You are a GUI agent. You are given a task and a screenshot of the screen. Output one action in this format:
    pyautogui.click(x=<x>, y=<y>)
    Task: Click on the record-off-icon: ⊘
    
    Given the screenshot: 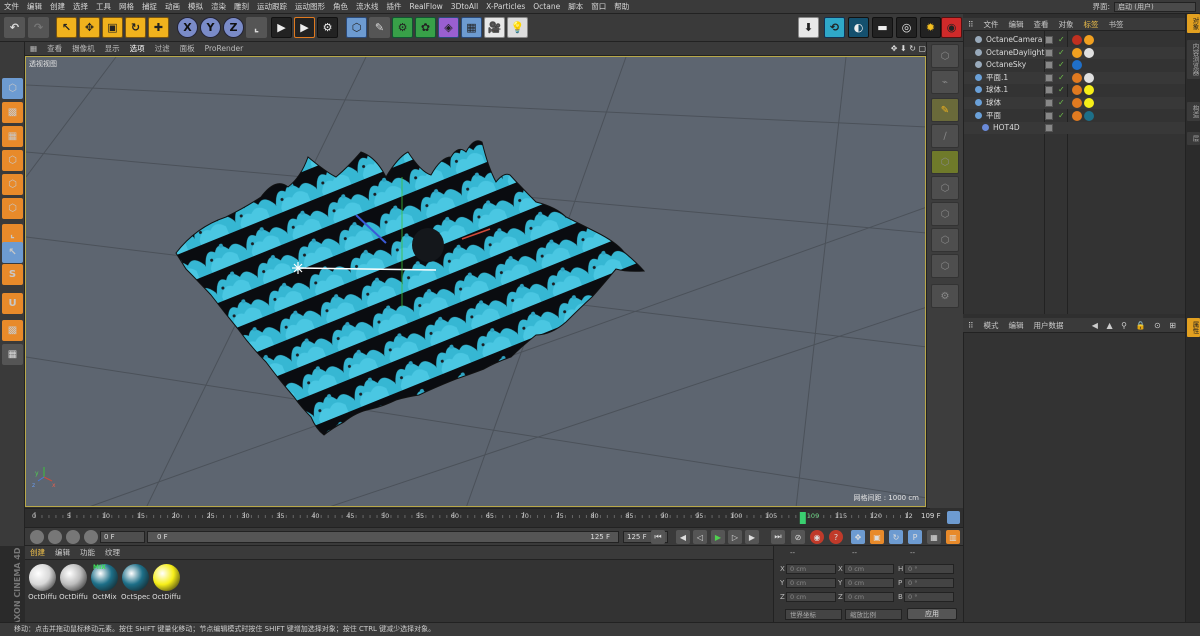 What is the action you would take?
    pyautogui.click(x=798, y=537)
    